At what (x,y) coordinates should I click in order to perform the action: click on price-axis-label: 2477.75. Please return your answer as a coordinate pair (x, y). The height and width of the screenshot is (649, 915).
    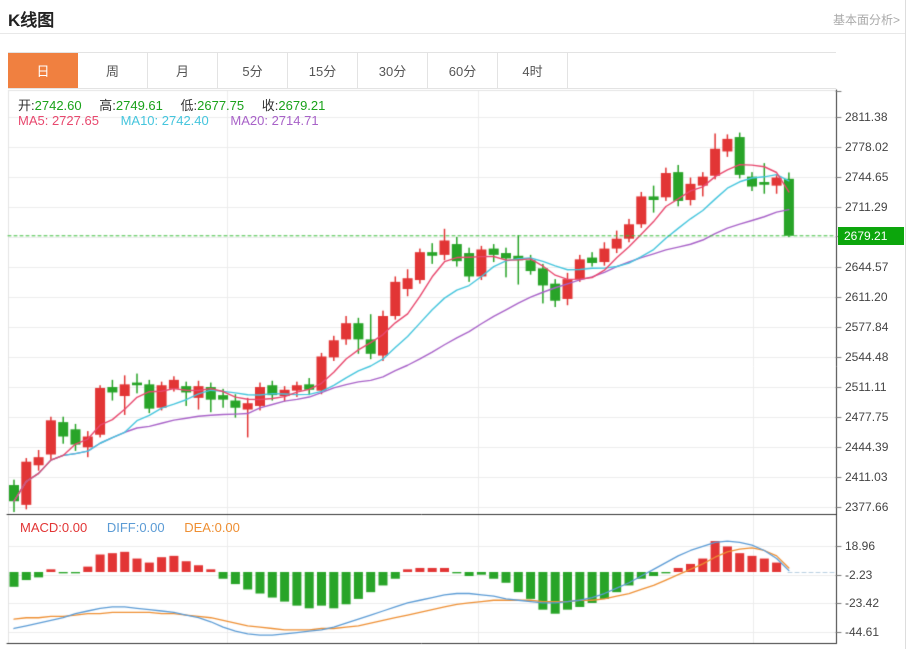
    Looking at the image, I should click on (867, 416).